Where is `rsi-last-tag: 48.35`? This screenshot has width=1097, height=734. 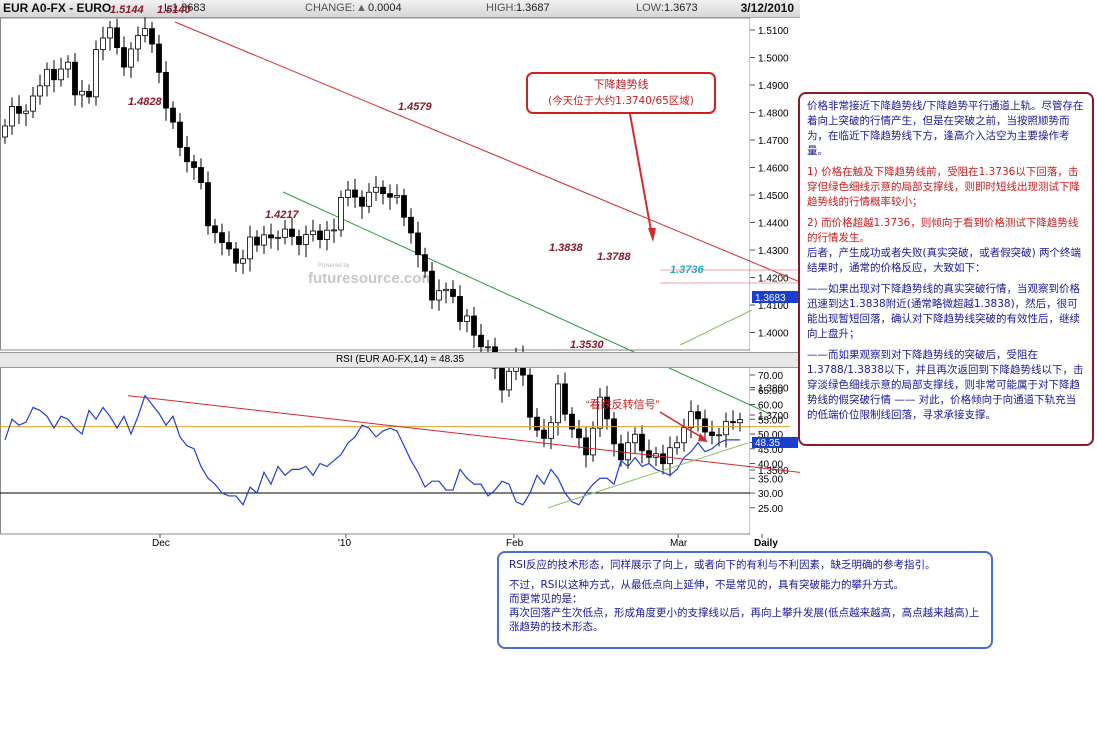
rsi-last-tag: 48.35 is located at coordinates (767, 443).